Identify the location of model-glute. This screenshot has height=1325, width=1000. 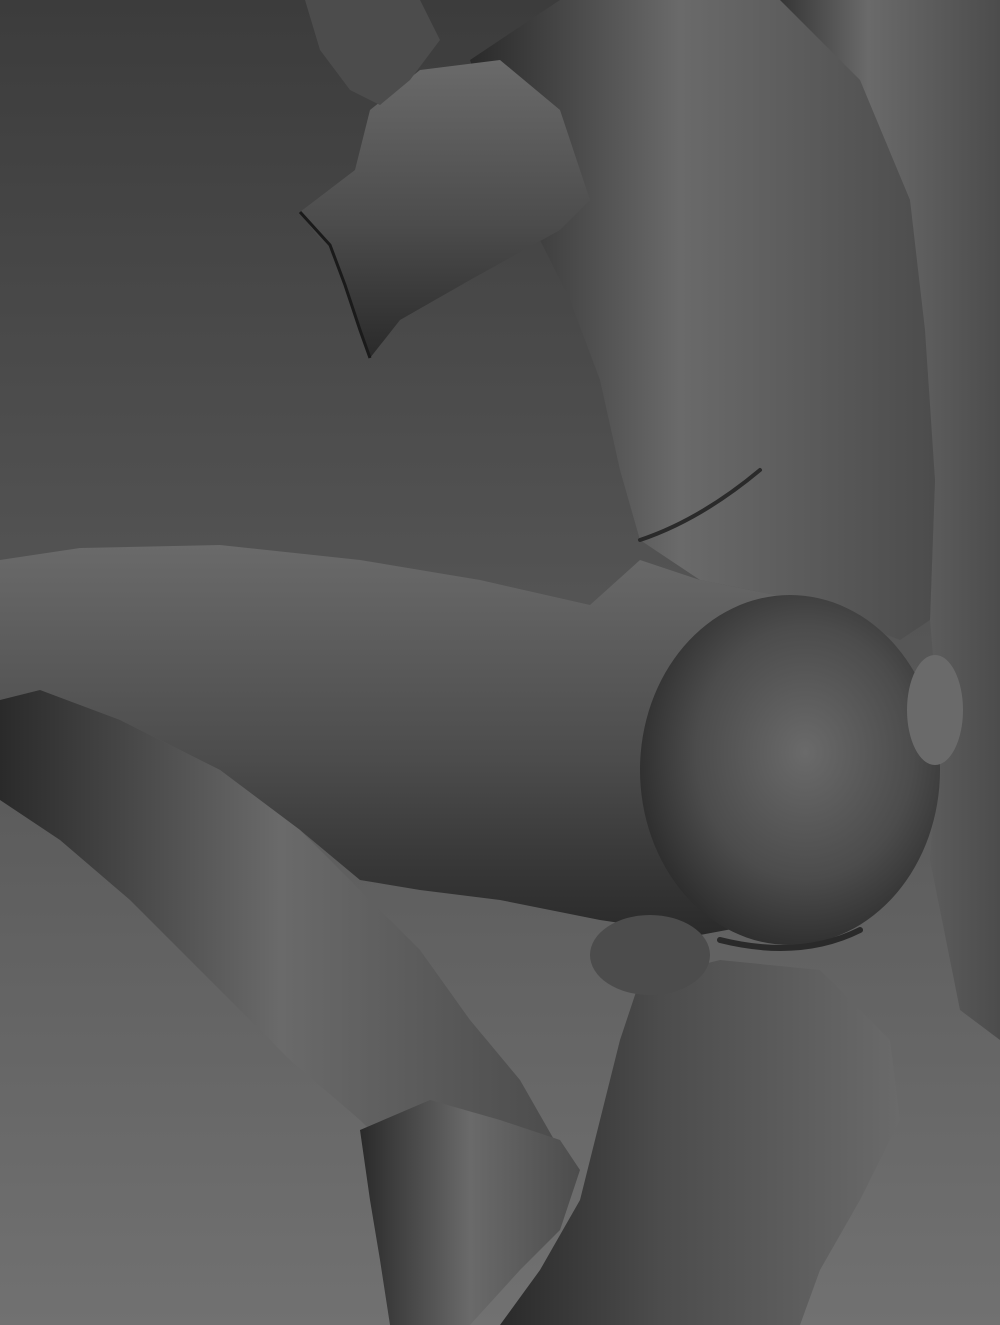
(790, 770).